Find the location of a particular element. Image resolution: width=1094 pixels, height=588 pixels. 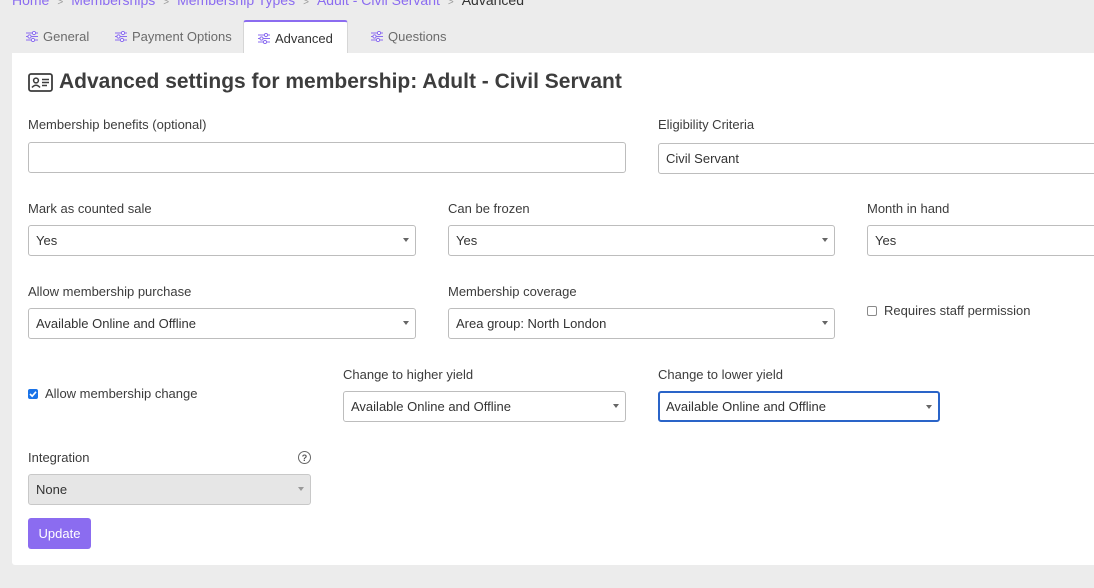

benefits-input is located at coordinates (327, 157).